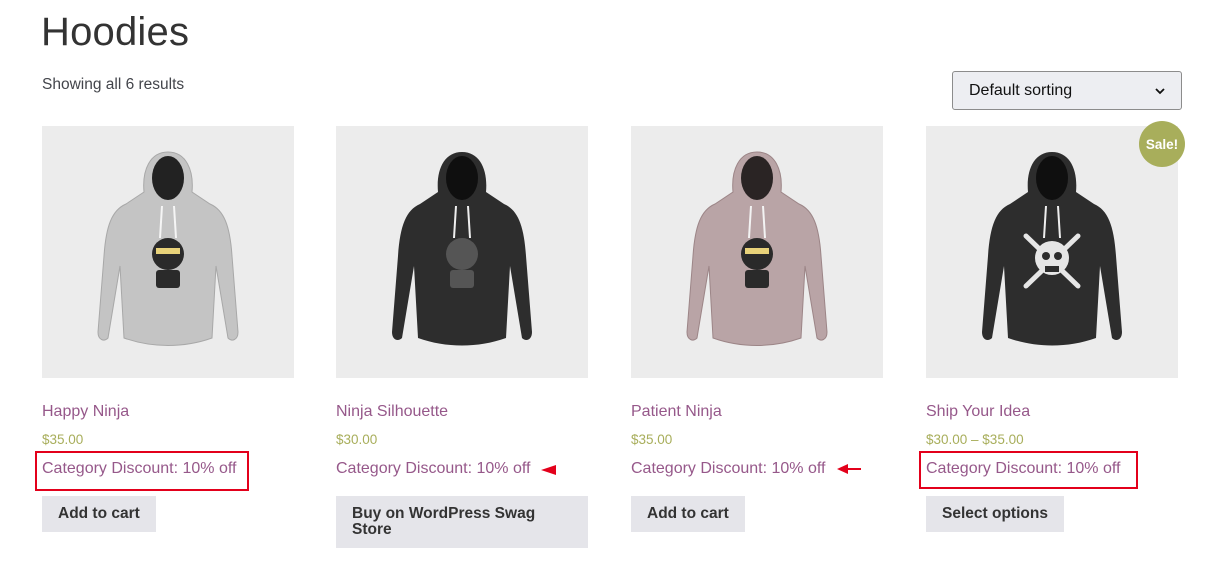 The image size is (1218, 587). Describe the element at coordinates (115, 32) in the screenshot. I see `page-title: Hoodies` at that location.